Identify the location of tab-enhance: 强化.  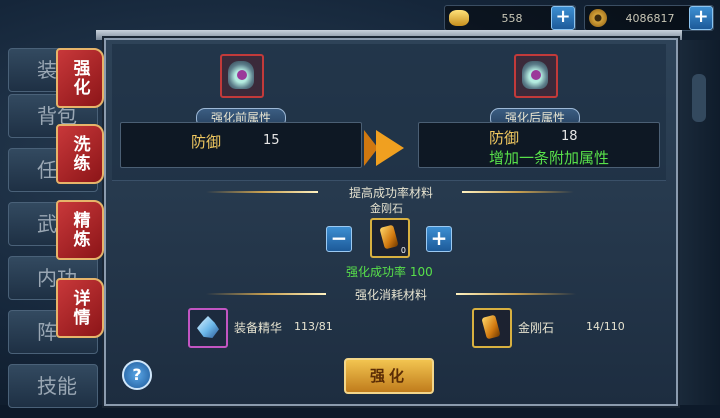
(80, 78).